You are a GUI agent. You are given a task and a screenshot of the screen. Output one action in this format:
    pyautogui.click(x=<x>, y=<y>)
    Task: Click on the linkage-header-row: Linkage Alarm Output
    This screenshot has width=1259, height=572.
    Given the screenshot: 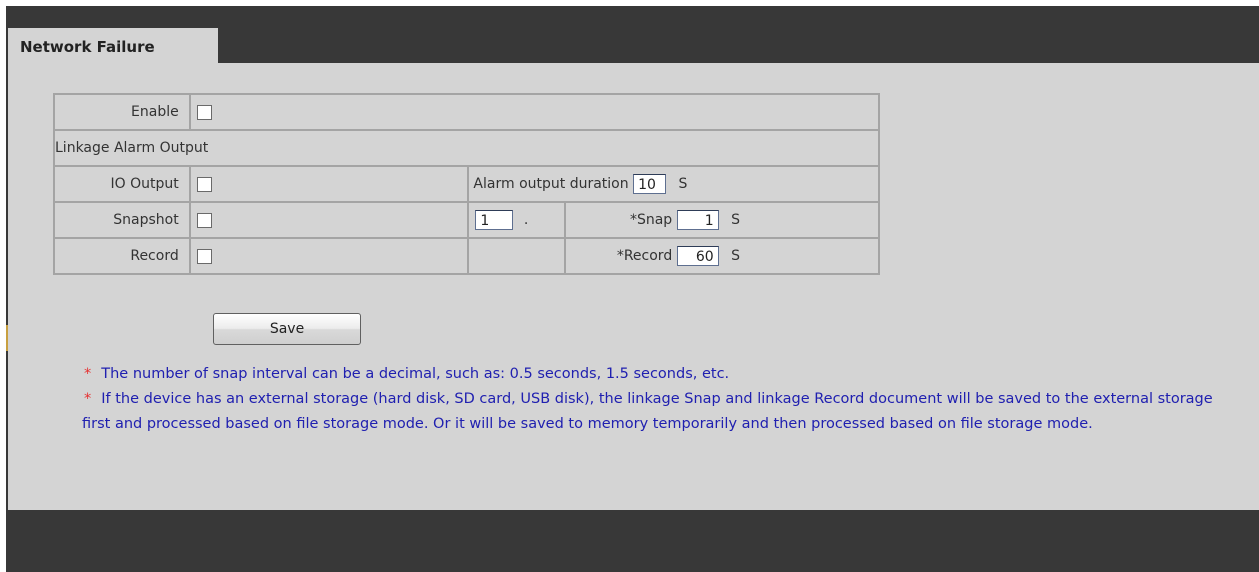 What is the action you would take?
    pyautogui.click(x=466, y=148)
    